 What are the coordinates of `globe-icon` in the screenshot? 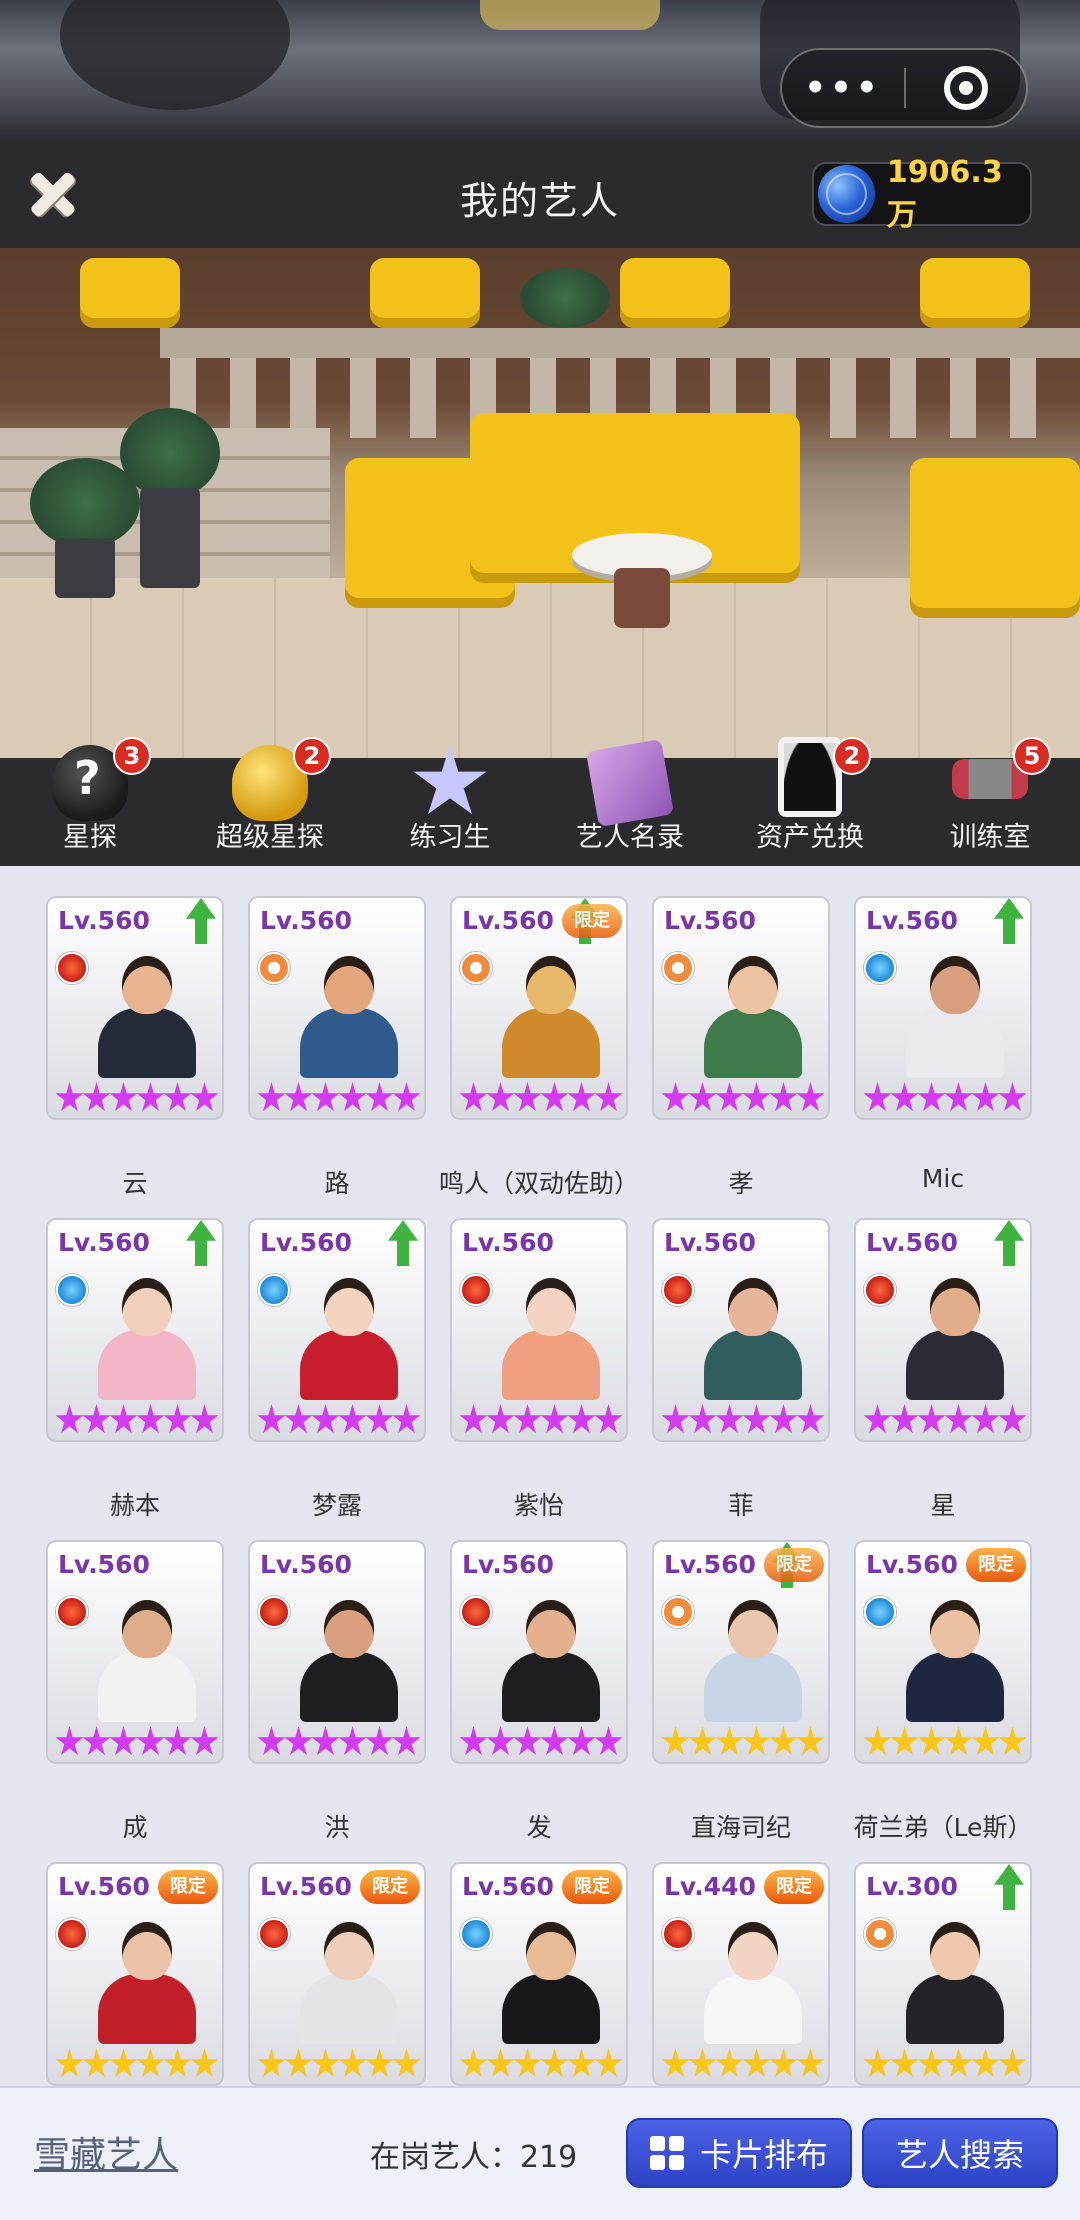 It's located at (846, 194).